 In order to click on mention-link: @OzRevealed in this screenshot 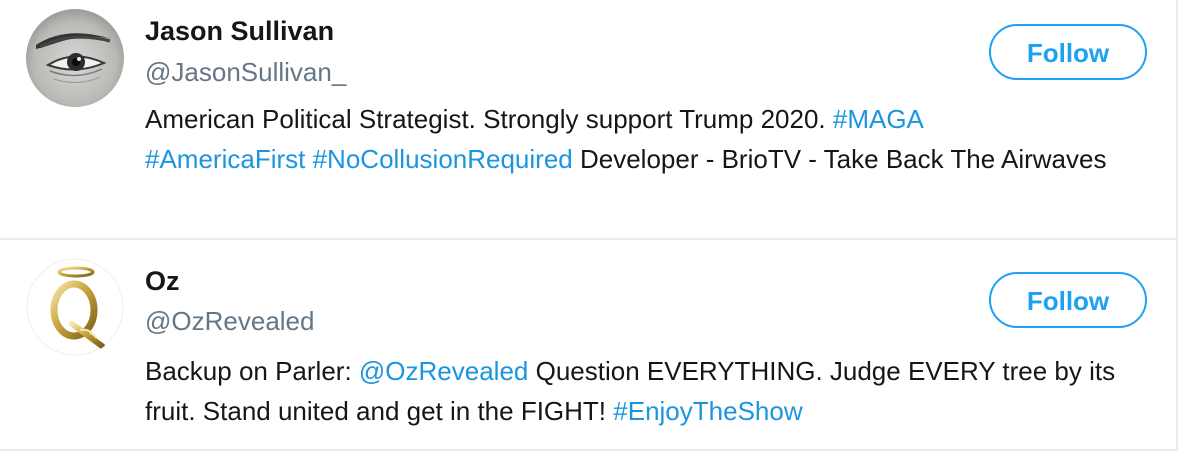, I will do `click(443, 371)`.